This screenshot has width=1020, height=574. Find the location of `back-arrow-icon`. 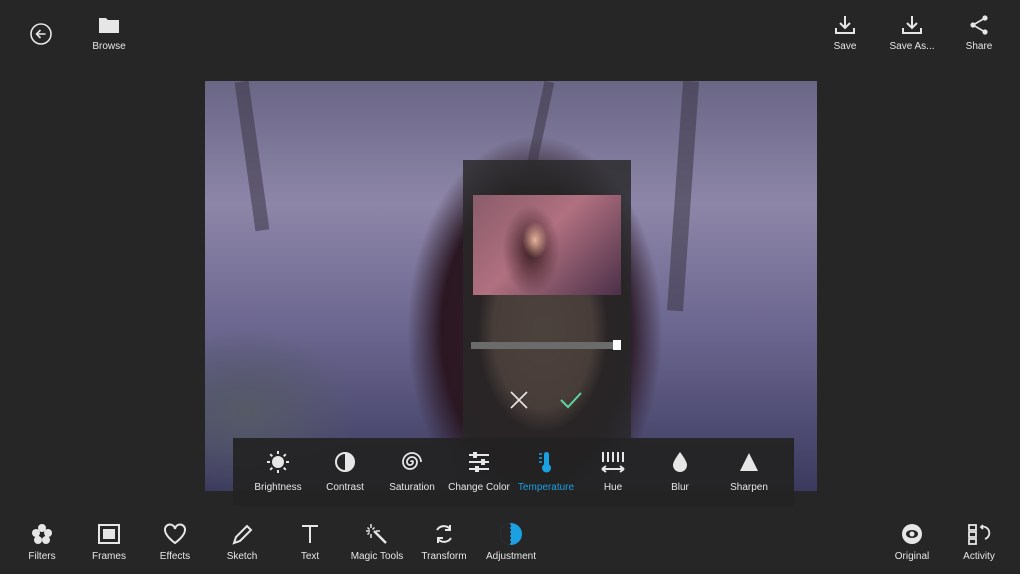

back-arrow-icon is located at coordinates (41, 34).